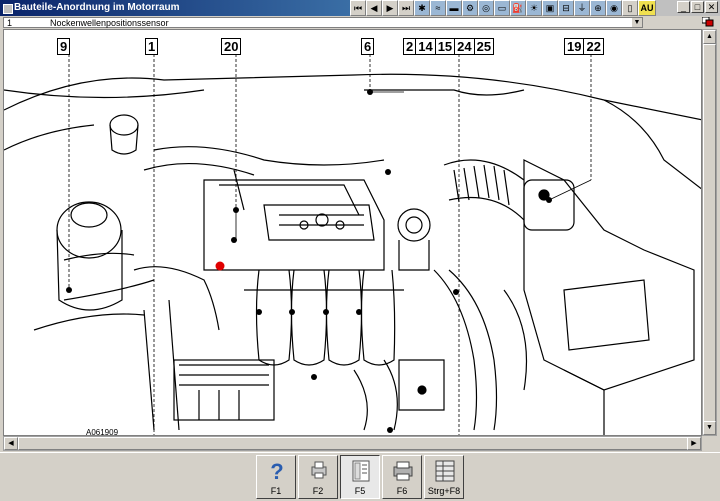 The width and height of the screenshot is (720, 501). I want to click on help-button: ? F1, so click(276, 477).